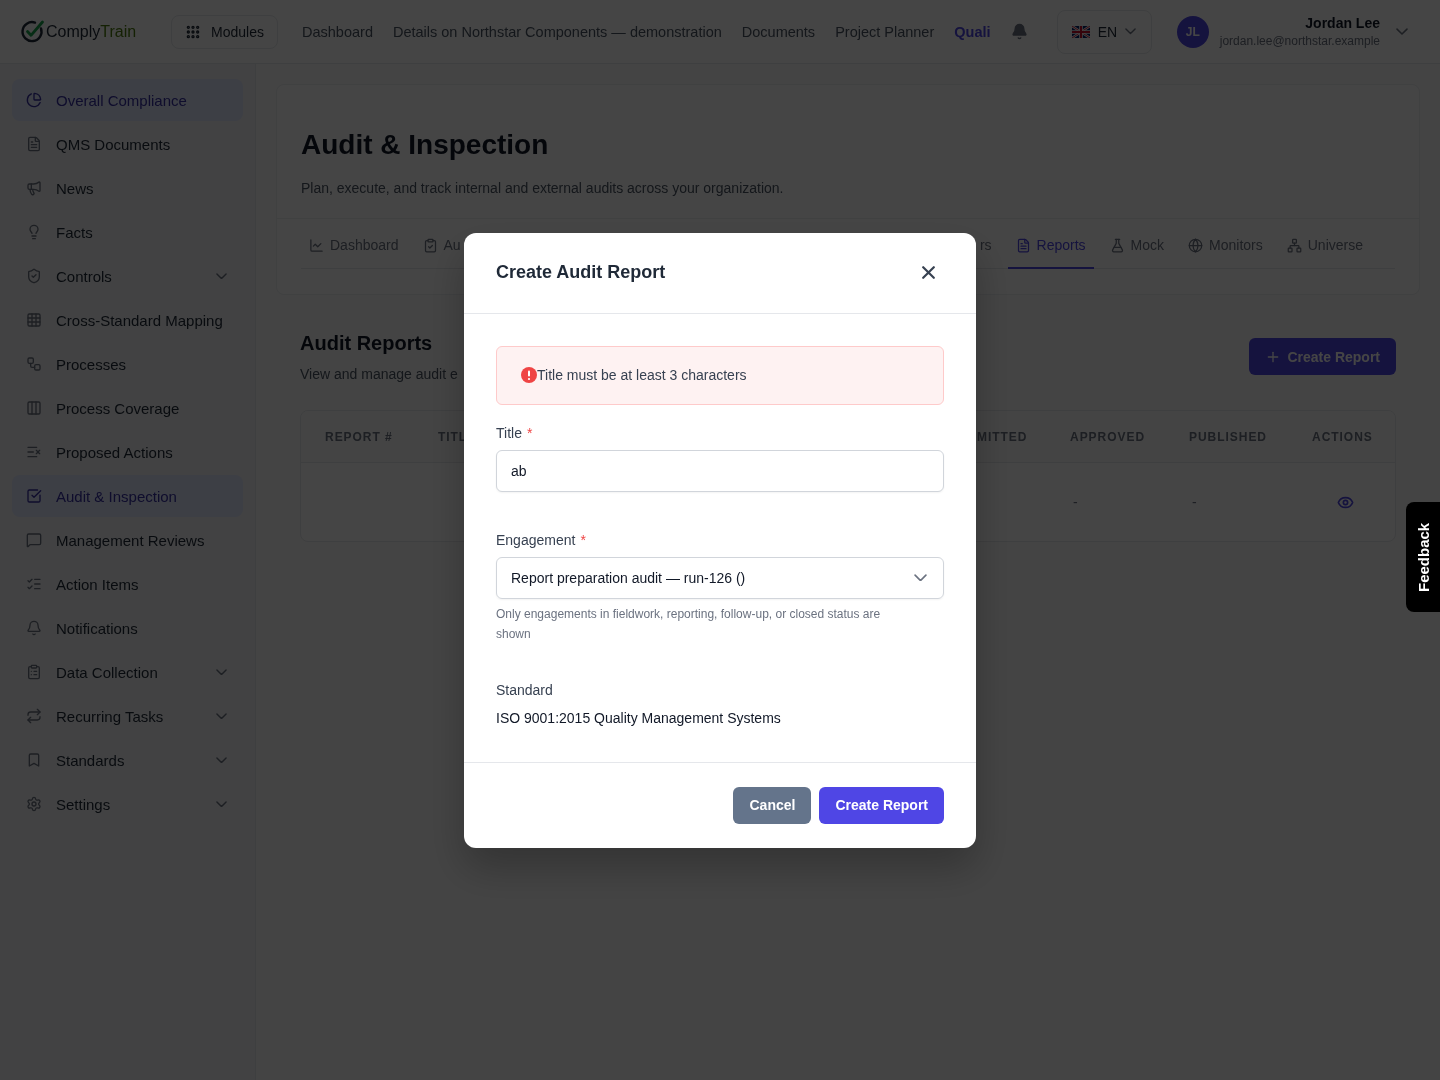 This screenshot has height=1080, width=1440. I want to click on close-icon, so click(928, 272).